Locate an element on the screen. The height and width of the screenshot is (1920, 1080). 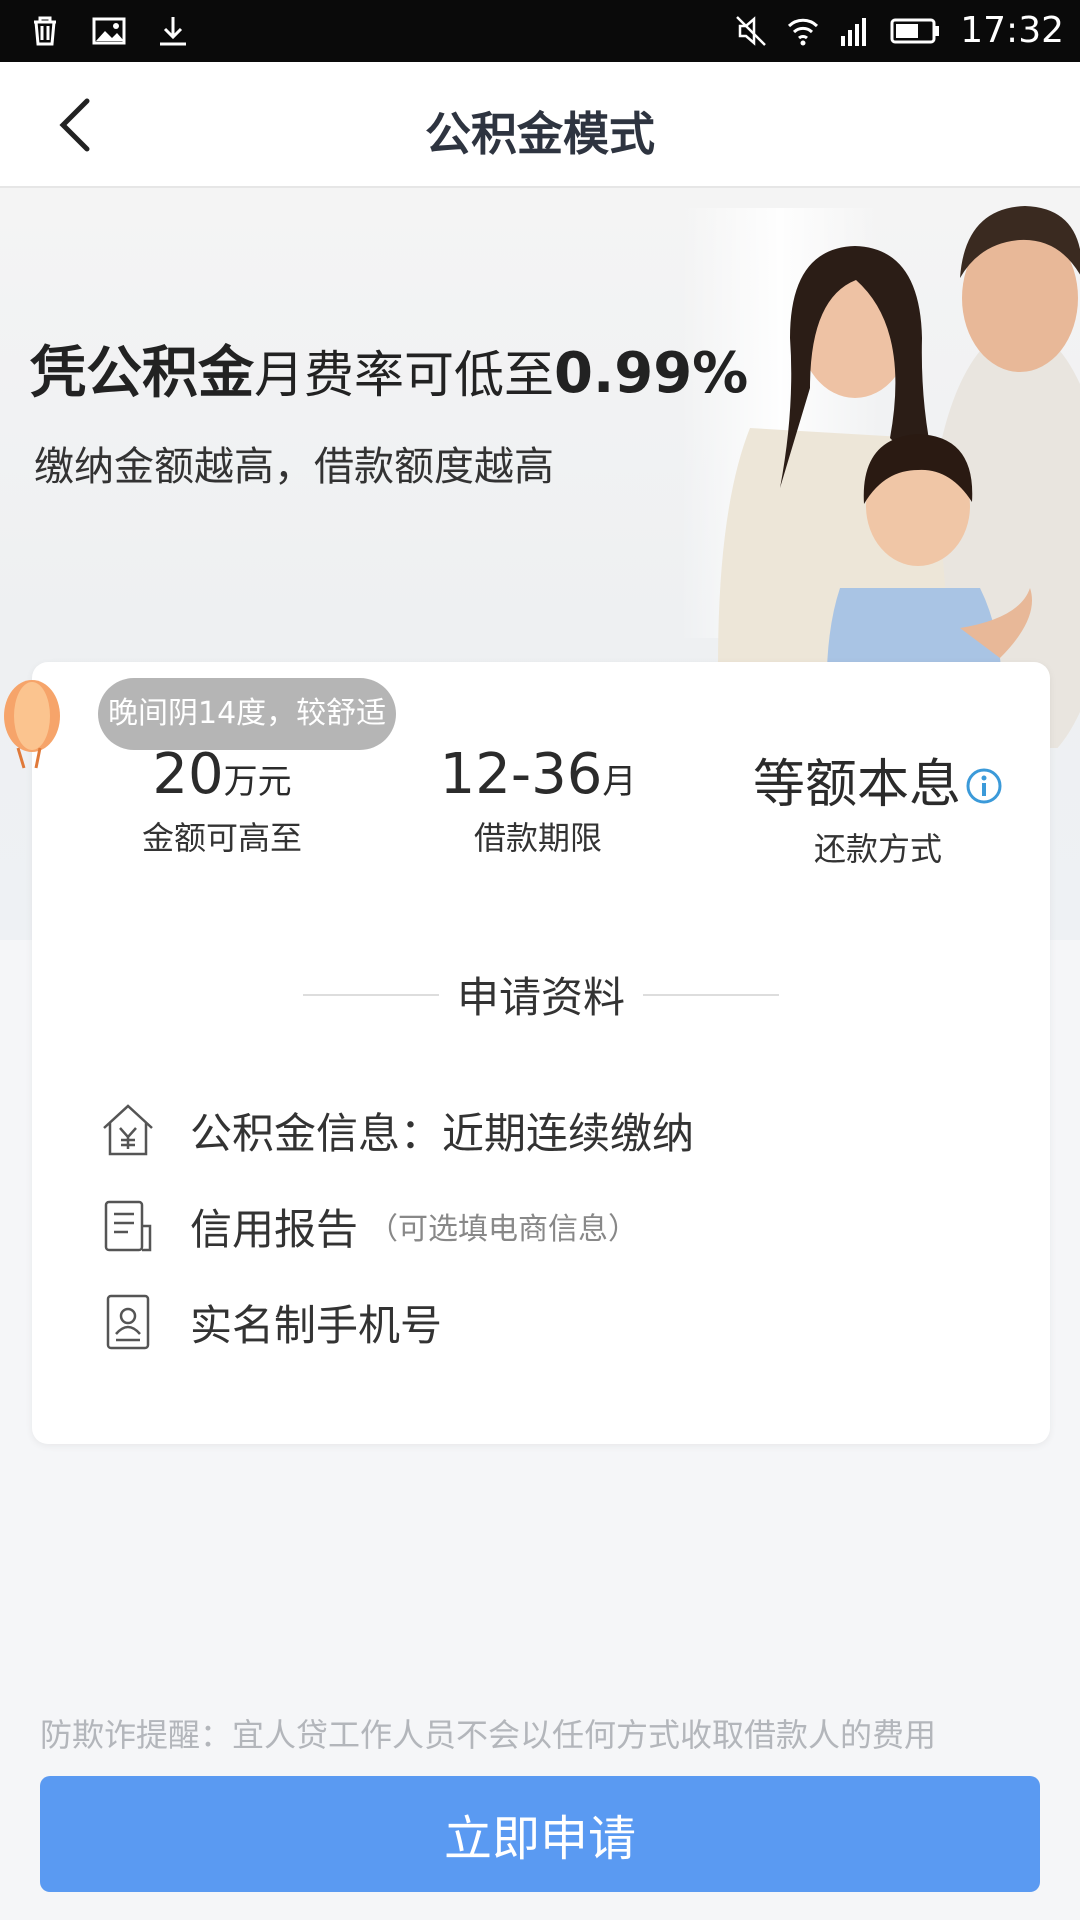
requirement-item-phone: 实名制手机号 is located at coordinates (548, 1322).